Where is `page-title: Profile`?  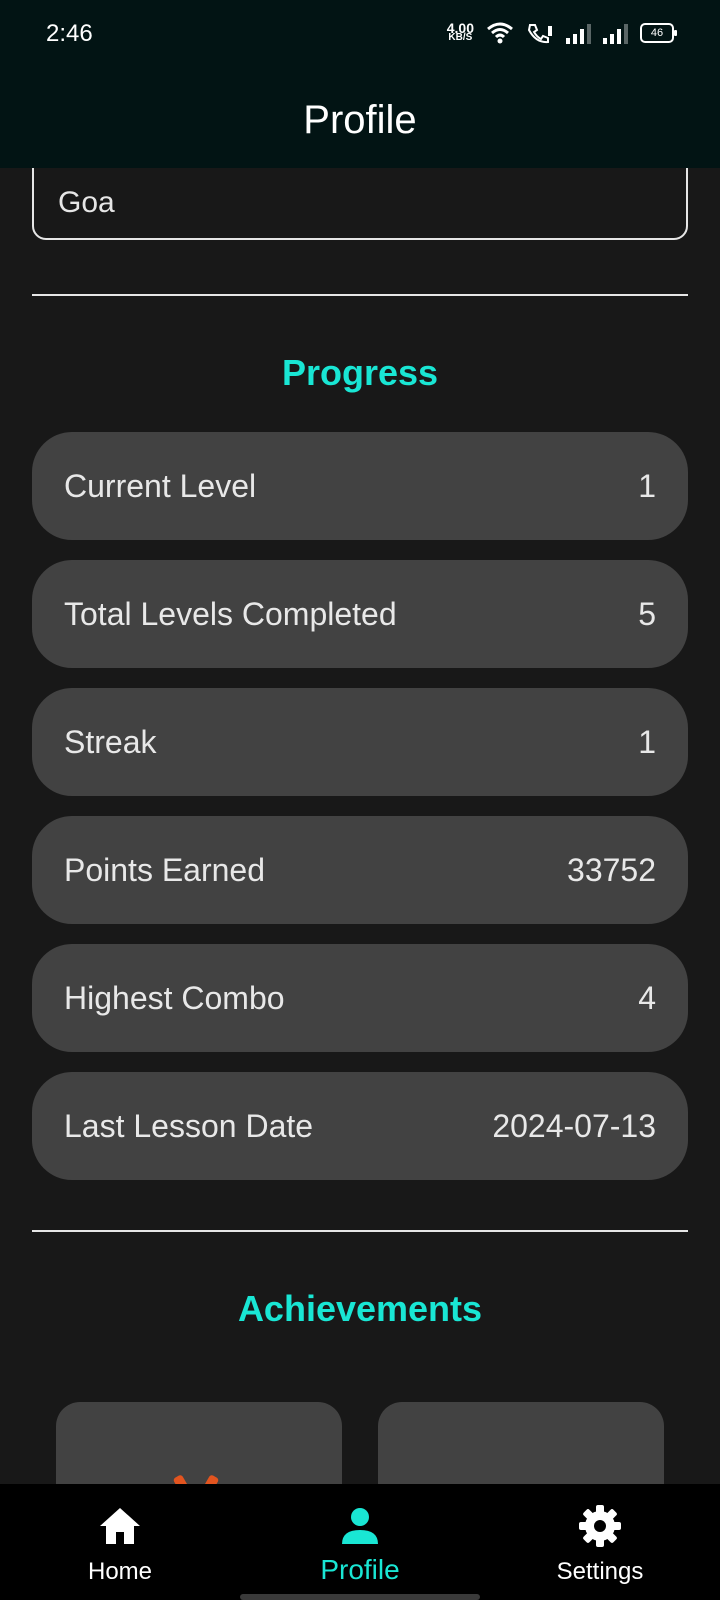
page-title: Profile is located at coordinates (360, 119).